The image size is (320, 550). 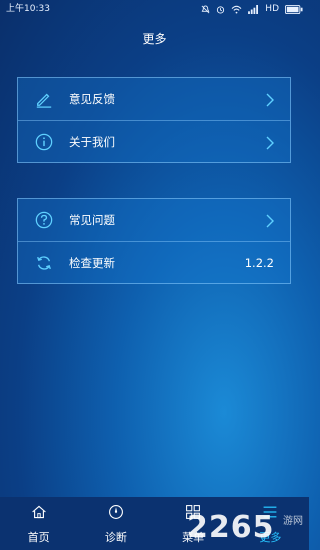 I want to click on refresh-icon, so click(x=44, y=263).